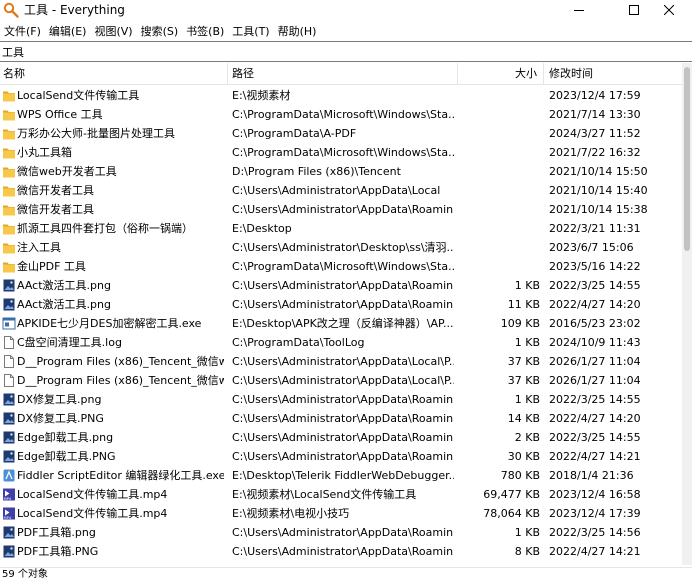 The height and width of the screenshot is (581, 692). Describe the element at coordinates (159, 31) in the screenshot. I see `menu-search: 搜索(S)` at that location.